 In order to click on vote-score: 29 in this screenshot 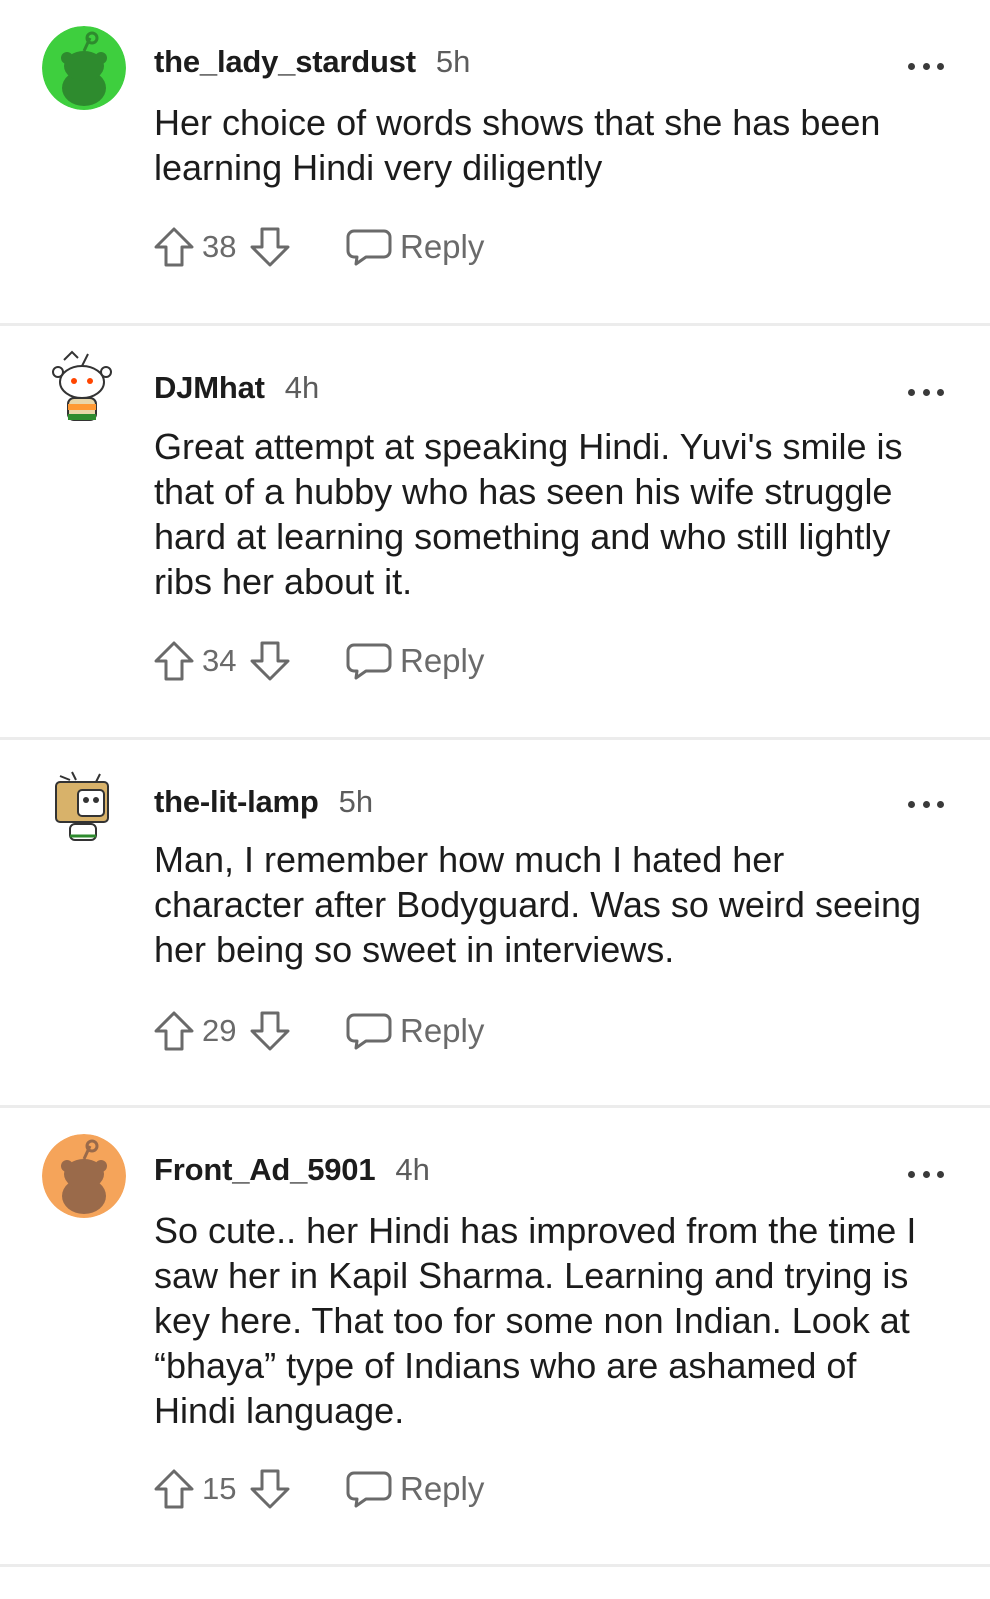, I will do `click(219, 1030)`.